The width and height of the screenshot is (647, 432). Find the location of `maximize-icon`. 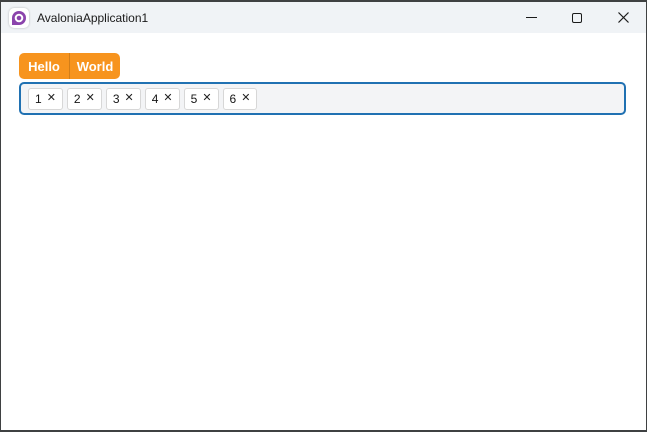

maximize-icon is located at coordinates (577, 17).